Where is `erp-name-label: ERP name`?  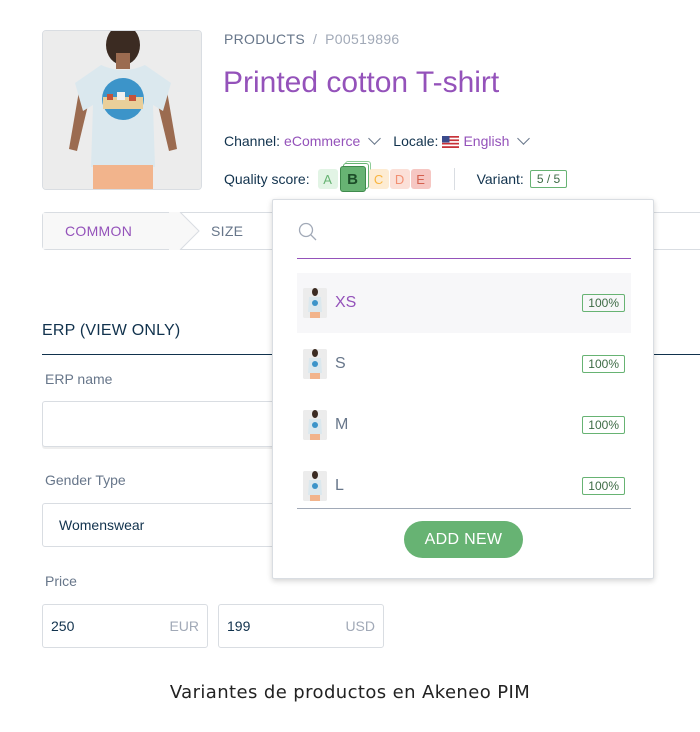 erp-name-label: ERP name is located at coordinates (79, 379).